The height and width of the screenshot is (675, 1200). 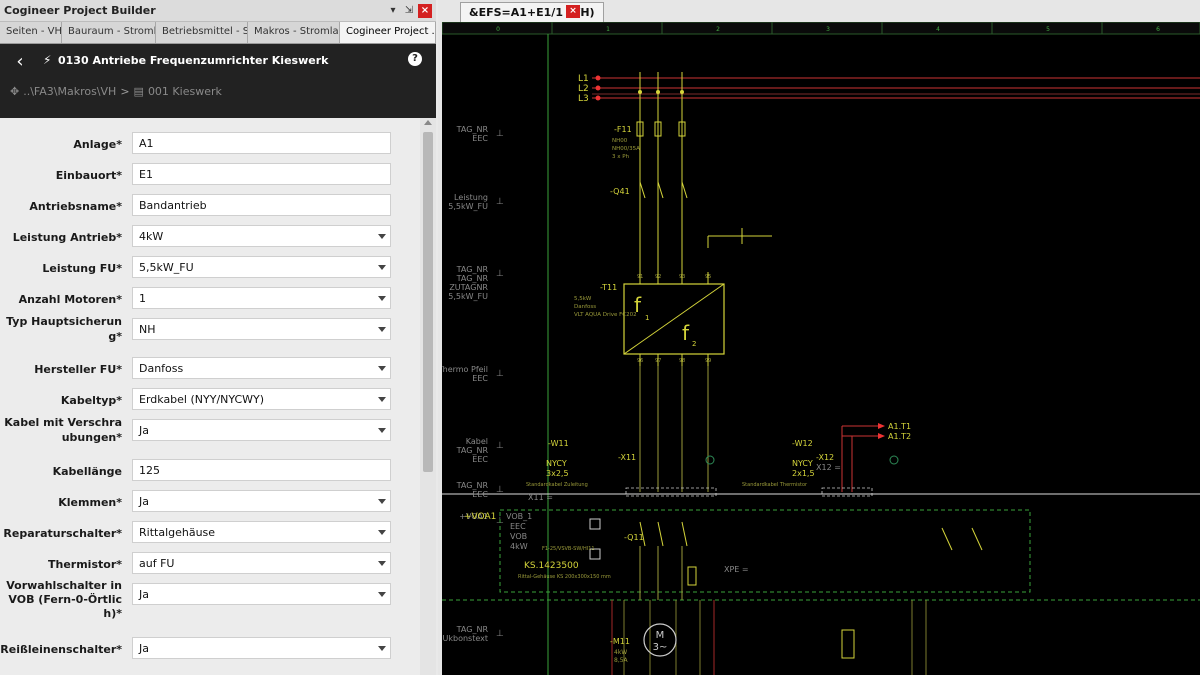 What do you see at coordinates (393, 11) in the screenshot?
I see `panel-menu-icon: ▾` at bounding box center [393, 11].